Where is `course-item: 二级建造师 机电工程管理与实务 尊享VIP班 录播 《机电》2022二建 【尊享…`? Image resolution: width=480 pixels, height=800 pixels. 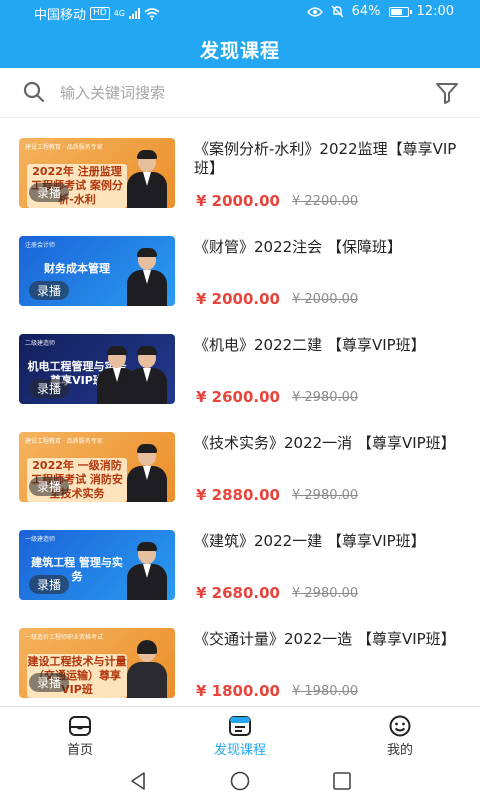
course-item: 二级建造师 机电工程管理与实务 尊享VIP班 录播 《机电》2022二建 【尊享… is located at coordinates (240, 363).